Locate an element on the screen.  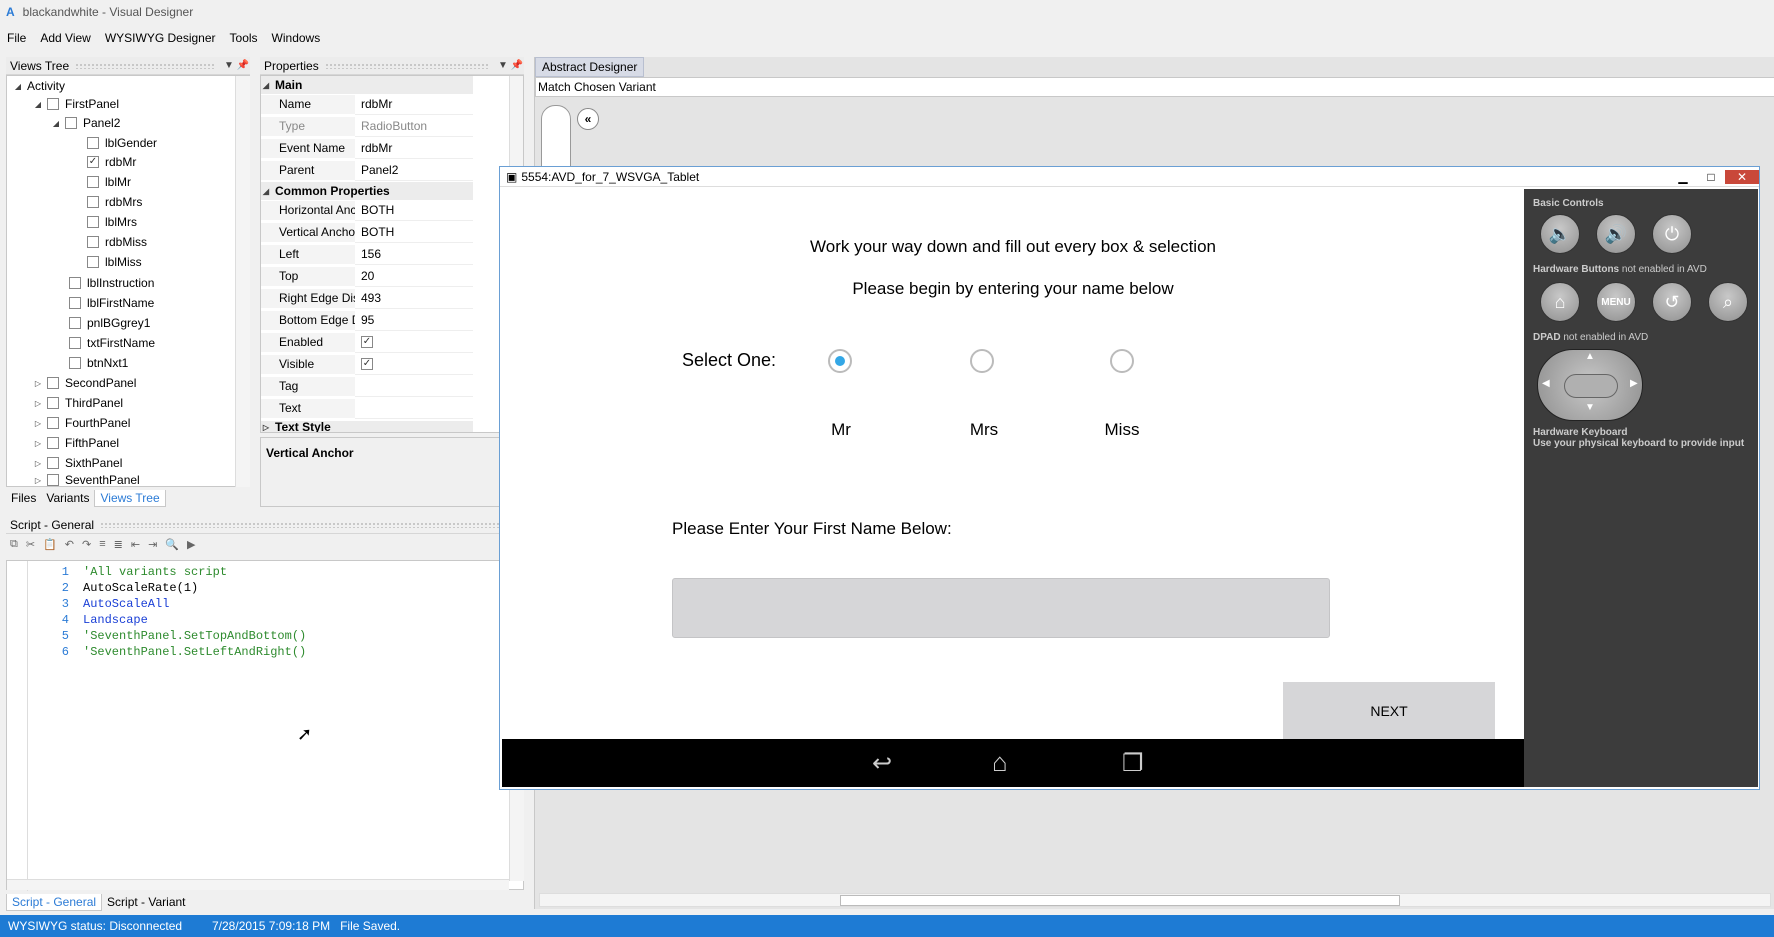
paste-icon: 📋 is located at coordinates (50, 547).